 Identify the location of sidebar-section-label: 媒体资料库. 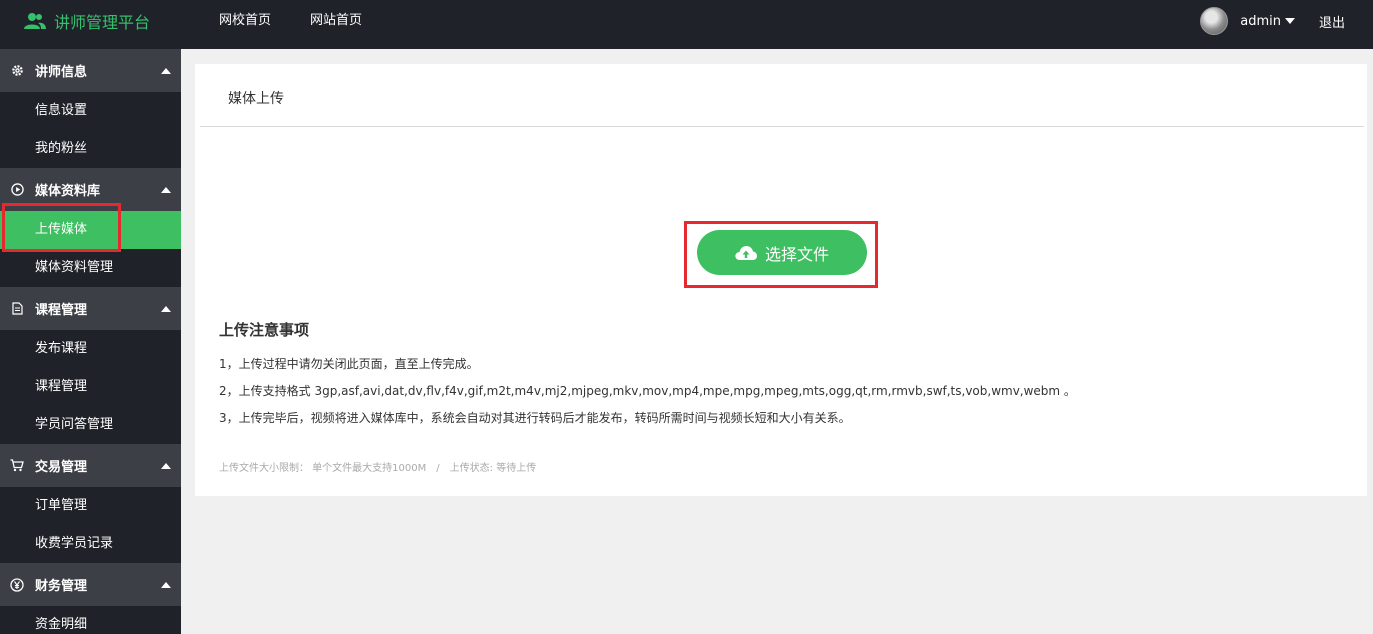
(68, 191).